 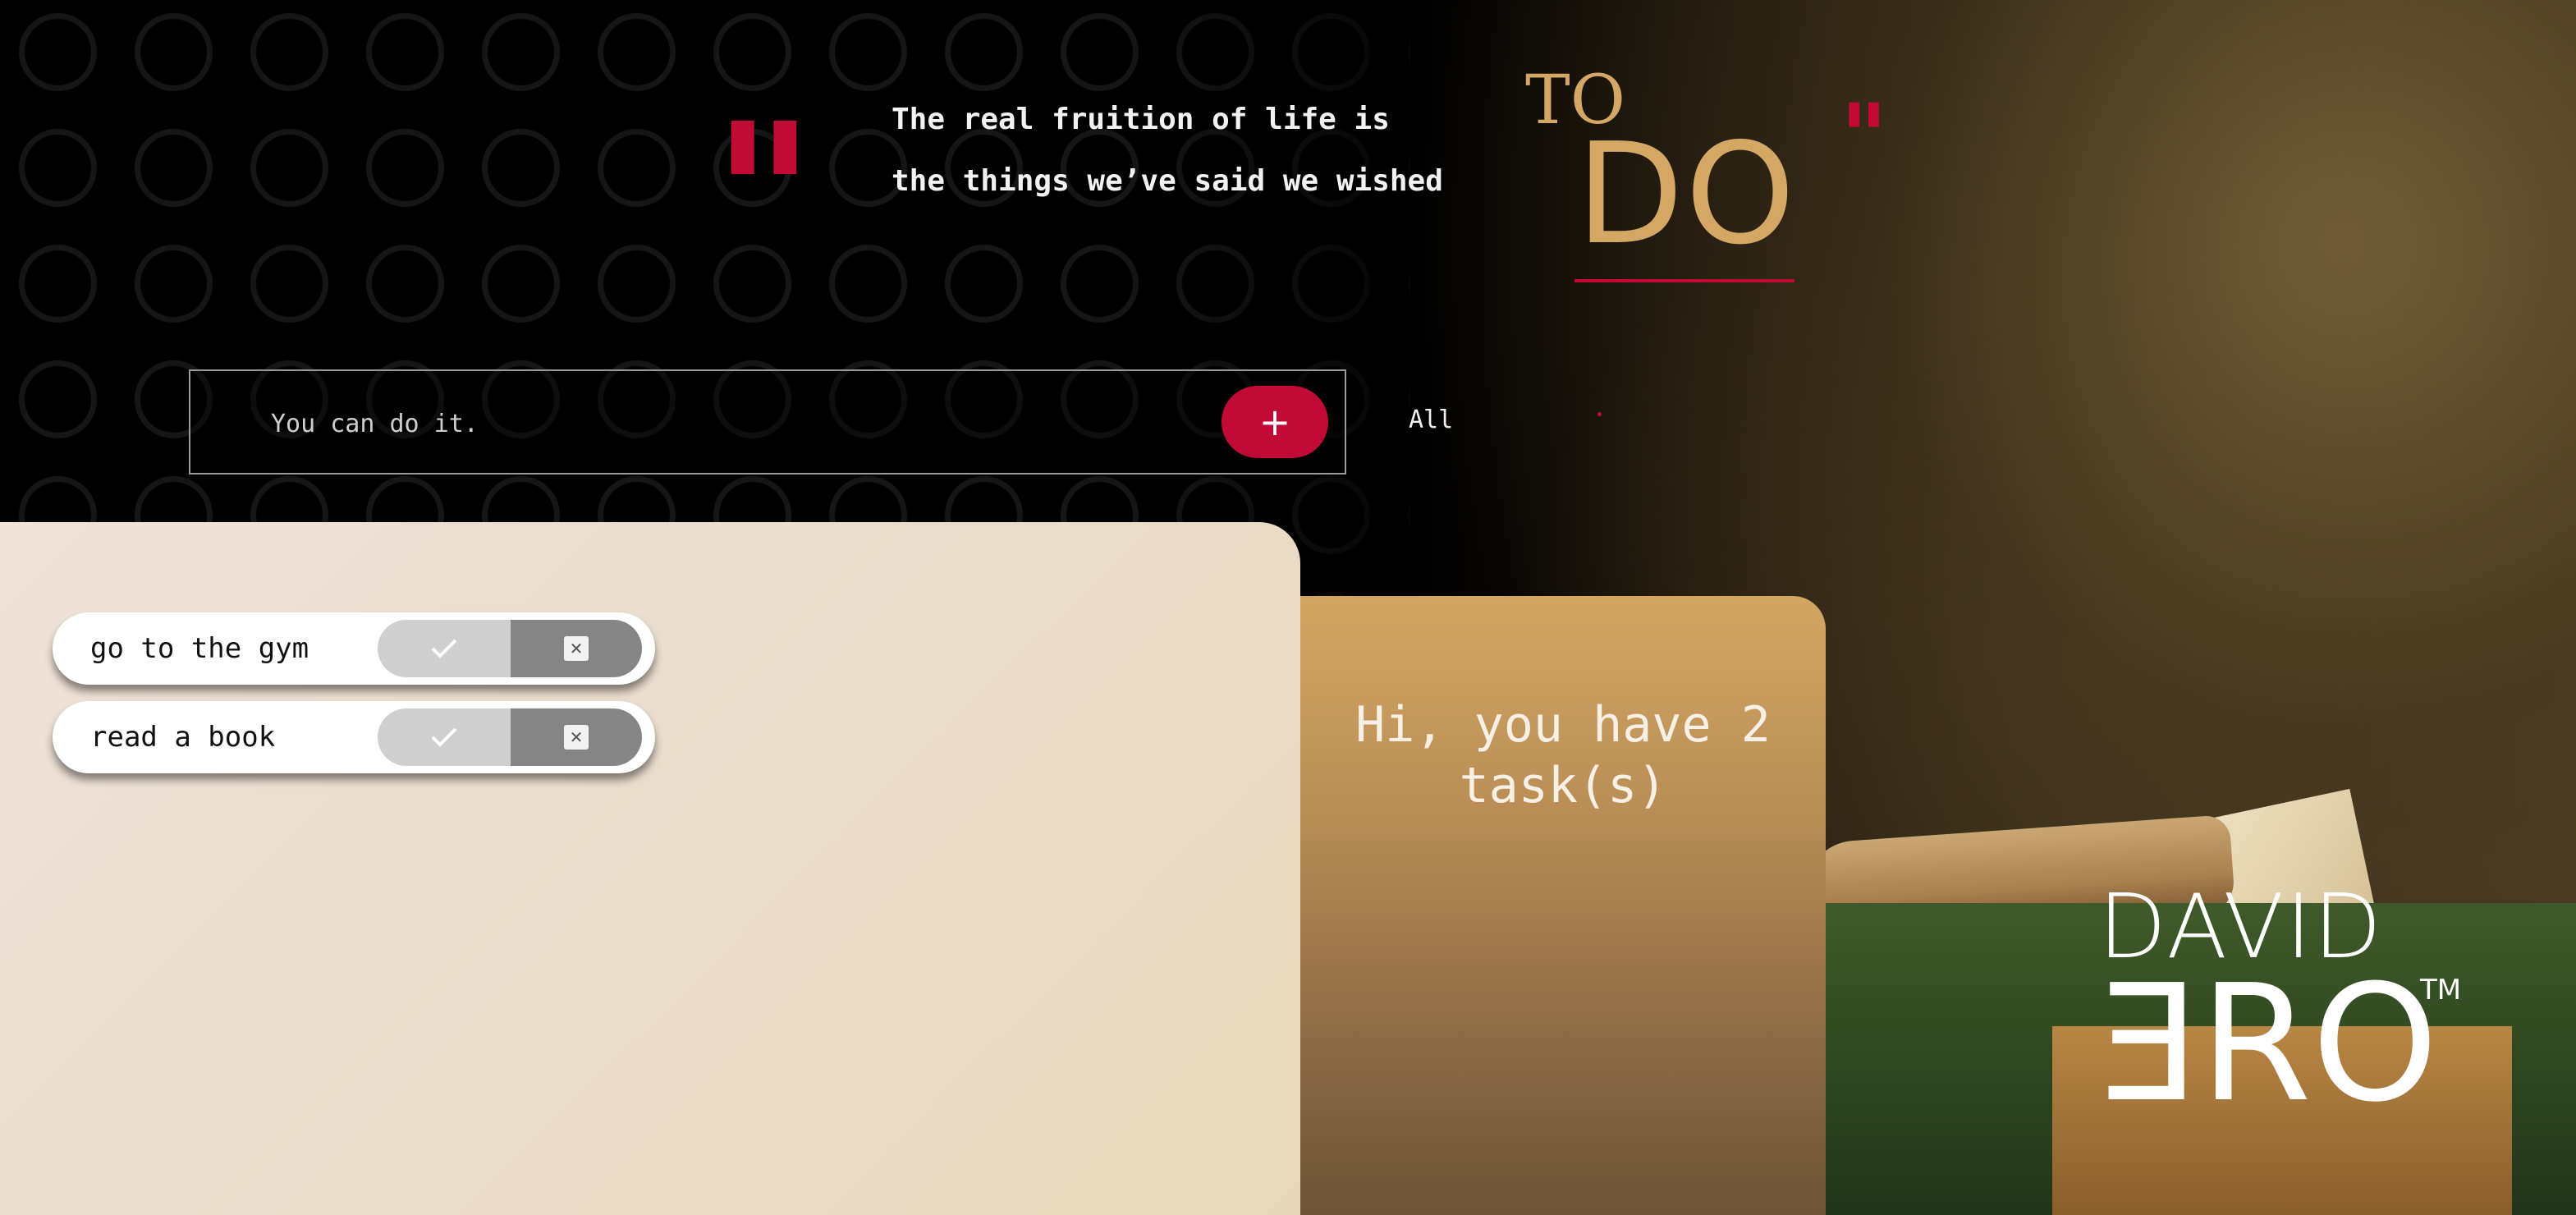 I want to click on plus-icon: +, so click(x=1274, y=422).